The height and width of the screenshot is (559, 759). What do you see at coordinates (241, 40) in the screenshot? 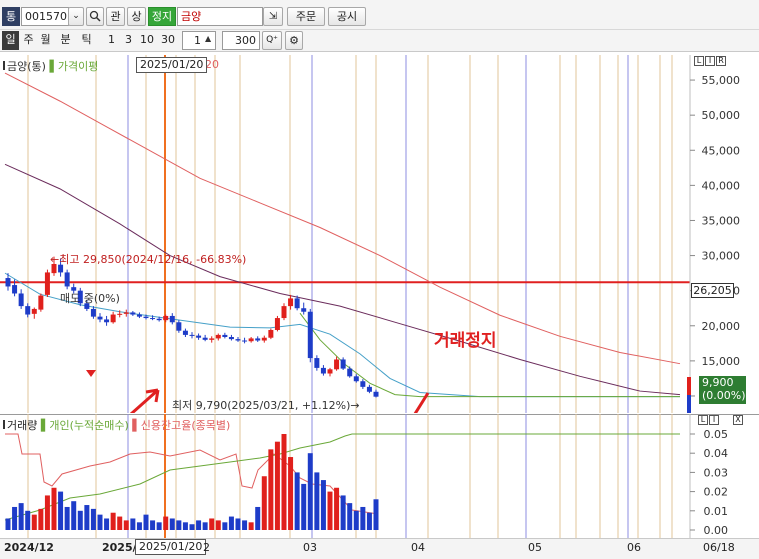
I see `count-input: 300` at bounding box center [241, 40].